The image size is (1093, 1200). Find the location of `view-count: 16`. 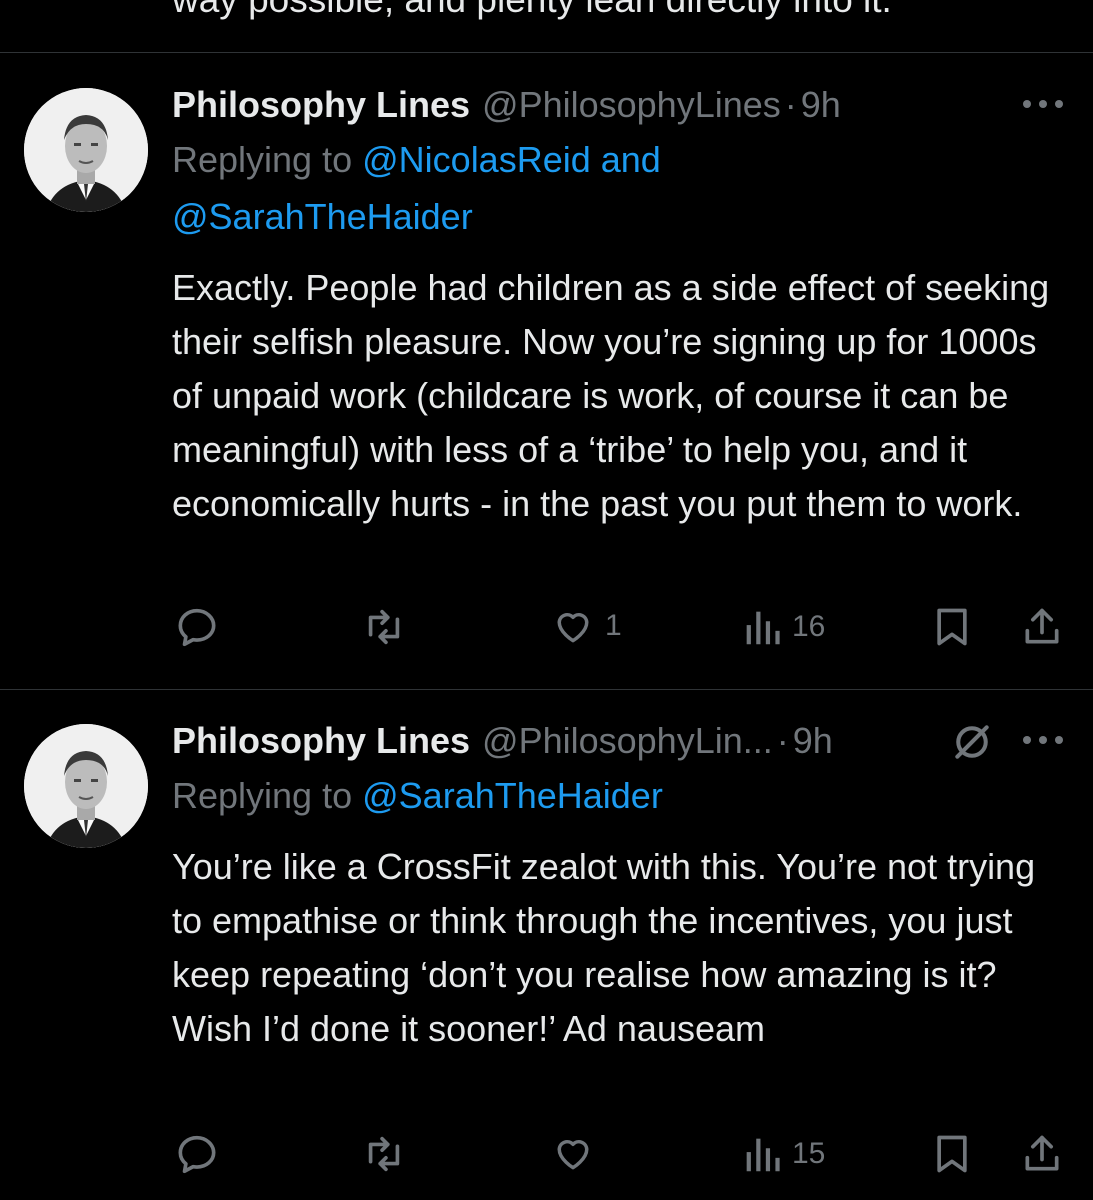

view-count: 16 is located at coordinates (809, 626).